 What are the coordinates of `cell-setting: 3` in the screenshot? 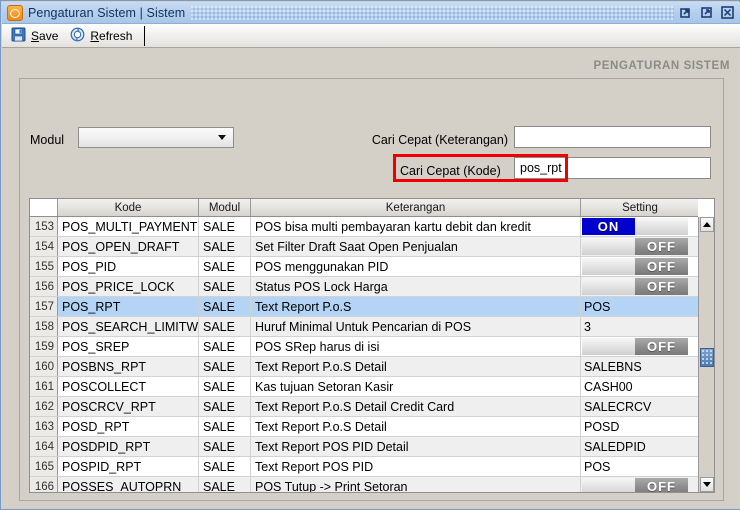 It's located at (640, 326).